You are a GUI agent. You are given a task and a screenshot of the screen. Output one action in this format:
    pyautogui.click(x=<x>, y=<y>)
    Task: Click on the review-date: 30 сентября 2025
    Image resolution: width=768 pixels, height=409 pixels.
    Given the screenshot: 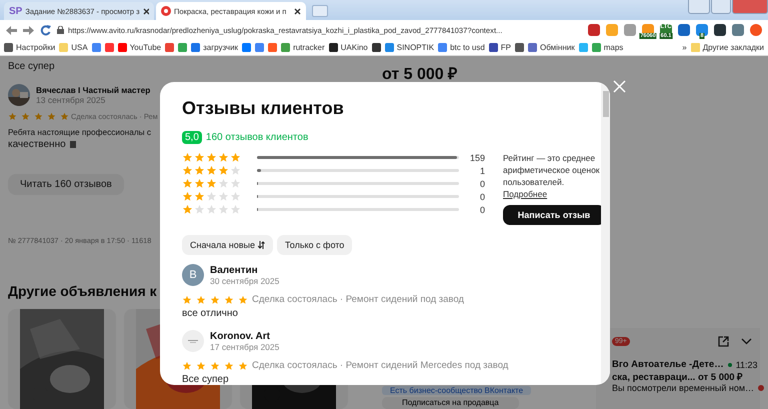 What is the action you would take?
    pyautogui.click(x=245, y=281)
    